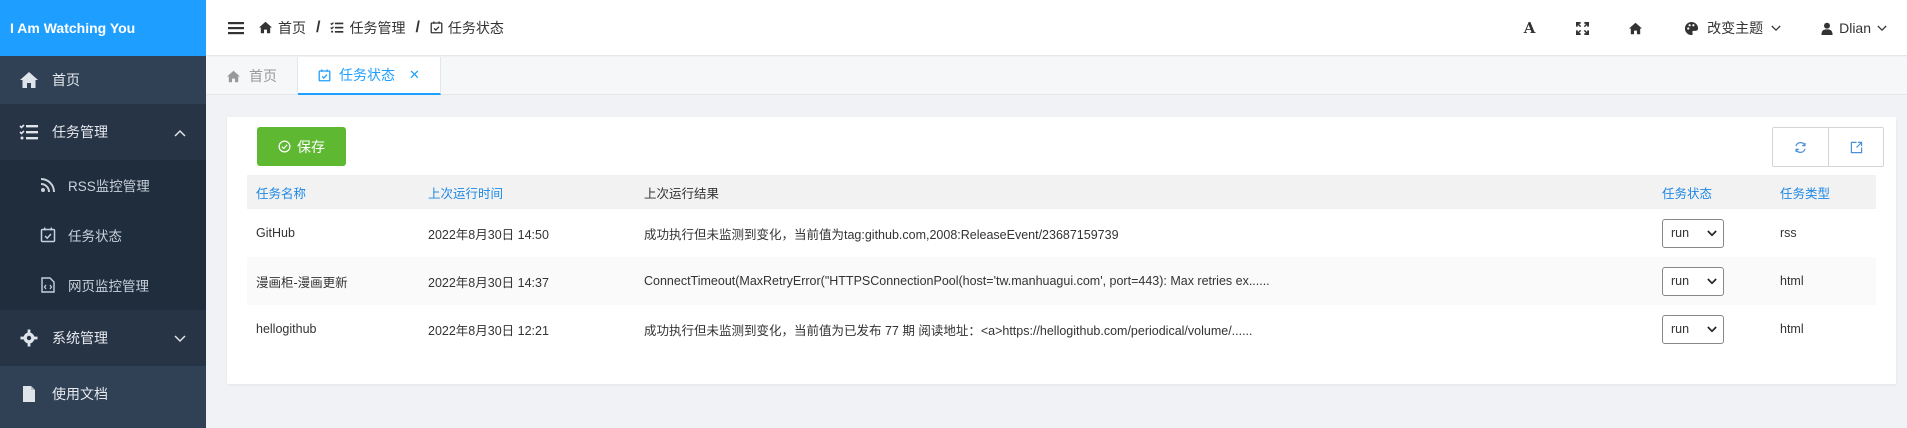 The image size is (1907, 428). I want to click on theme-switcher: 改变主题, so click(1732, 28).